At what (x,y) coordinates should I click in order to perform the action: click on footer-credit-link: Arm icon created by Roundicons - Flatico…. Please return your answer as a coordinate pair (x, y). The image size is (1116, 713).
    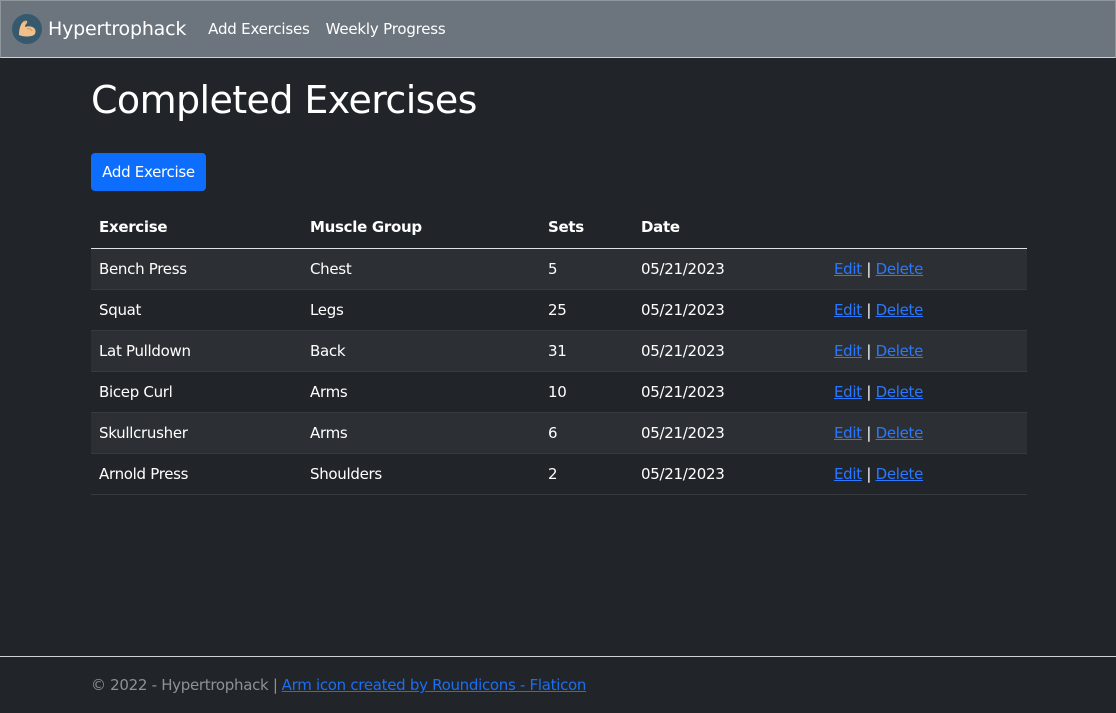
    Looking at the image, I should click on (434, 685).